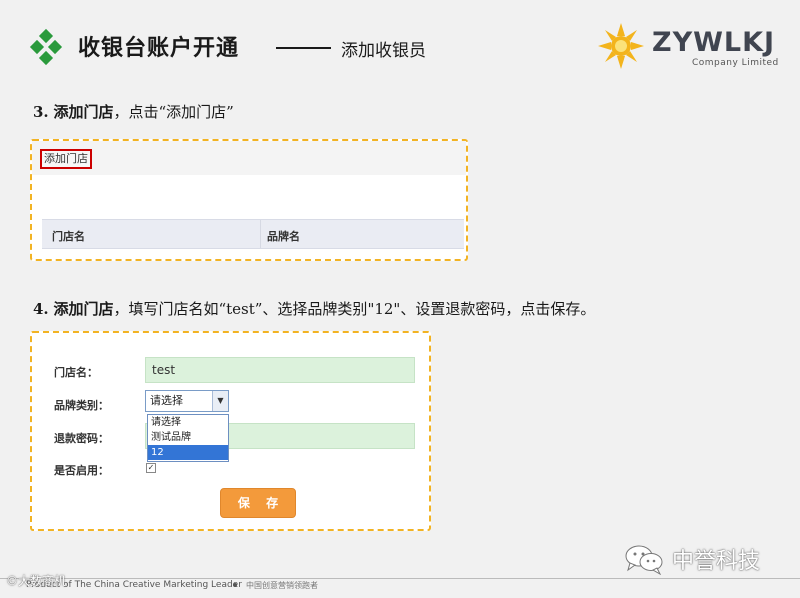 This screenshot has width=800, height=598. What do you see at coordinates (36, 581) in the screenshot?
I see `watermark-left: ©大数商机` at bounding box center [36, 581].